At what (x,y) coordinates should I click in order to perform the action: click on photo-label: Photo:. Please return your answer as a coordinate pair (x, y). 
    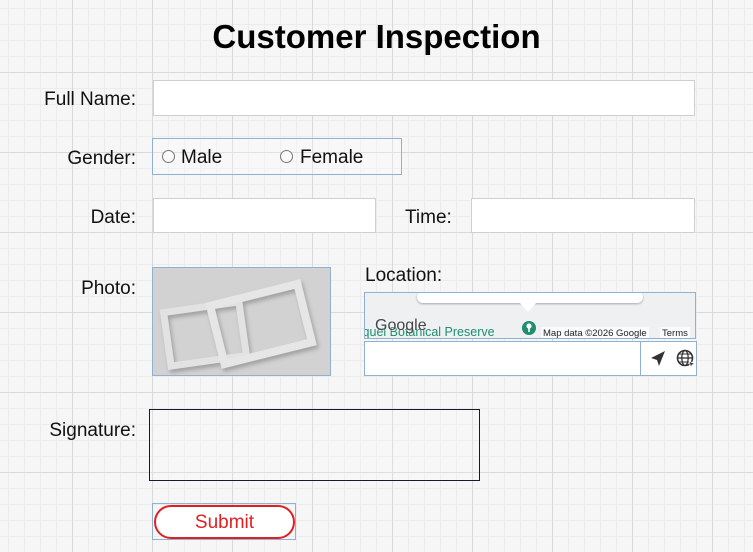
    Looking at the image, I should click on (108, 288).